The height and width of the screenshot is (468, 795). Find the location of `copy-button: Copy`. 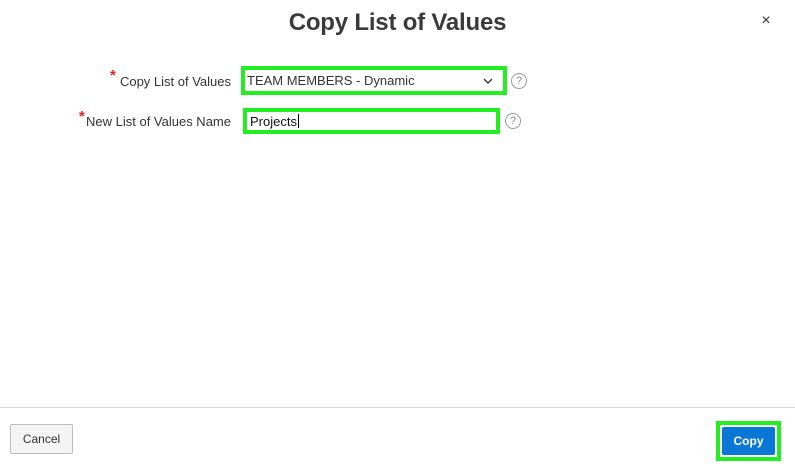

copy-button: Copy is located at coordinates (748, 441).